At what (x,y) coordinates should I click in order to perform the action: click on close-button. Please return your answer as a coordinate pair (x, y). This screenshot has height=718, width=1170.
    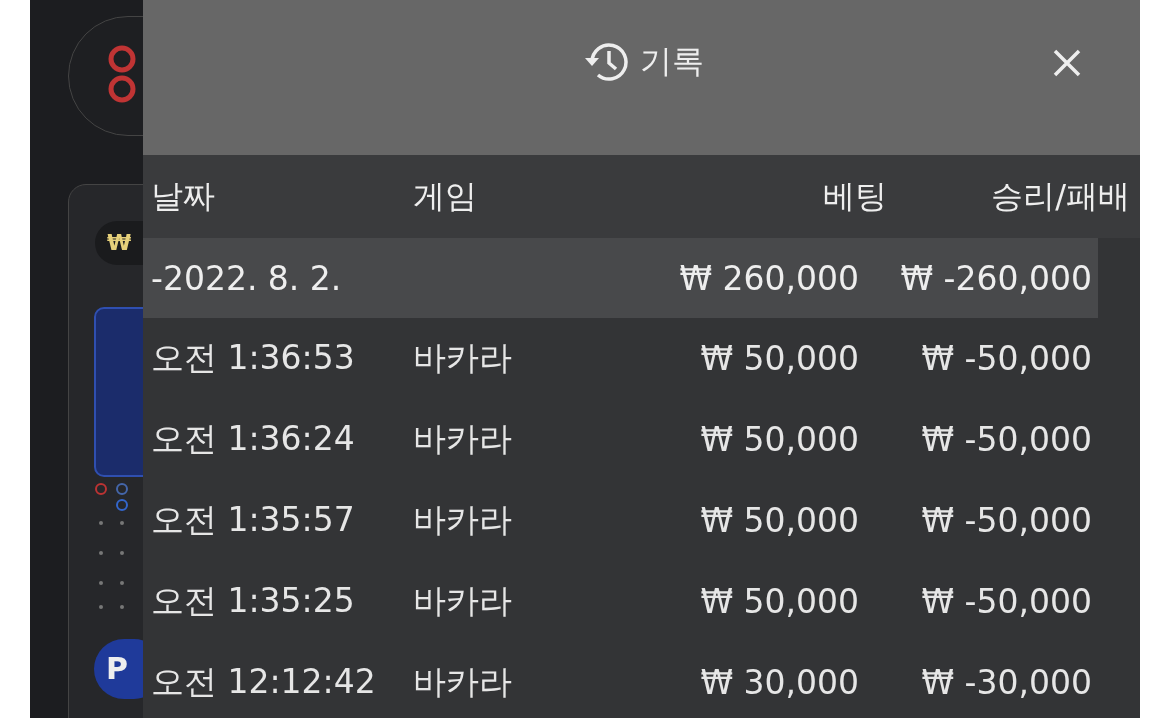
    Looking at the image, I should click on (1067, 63).